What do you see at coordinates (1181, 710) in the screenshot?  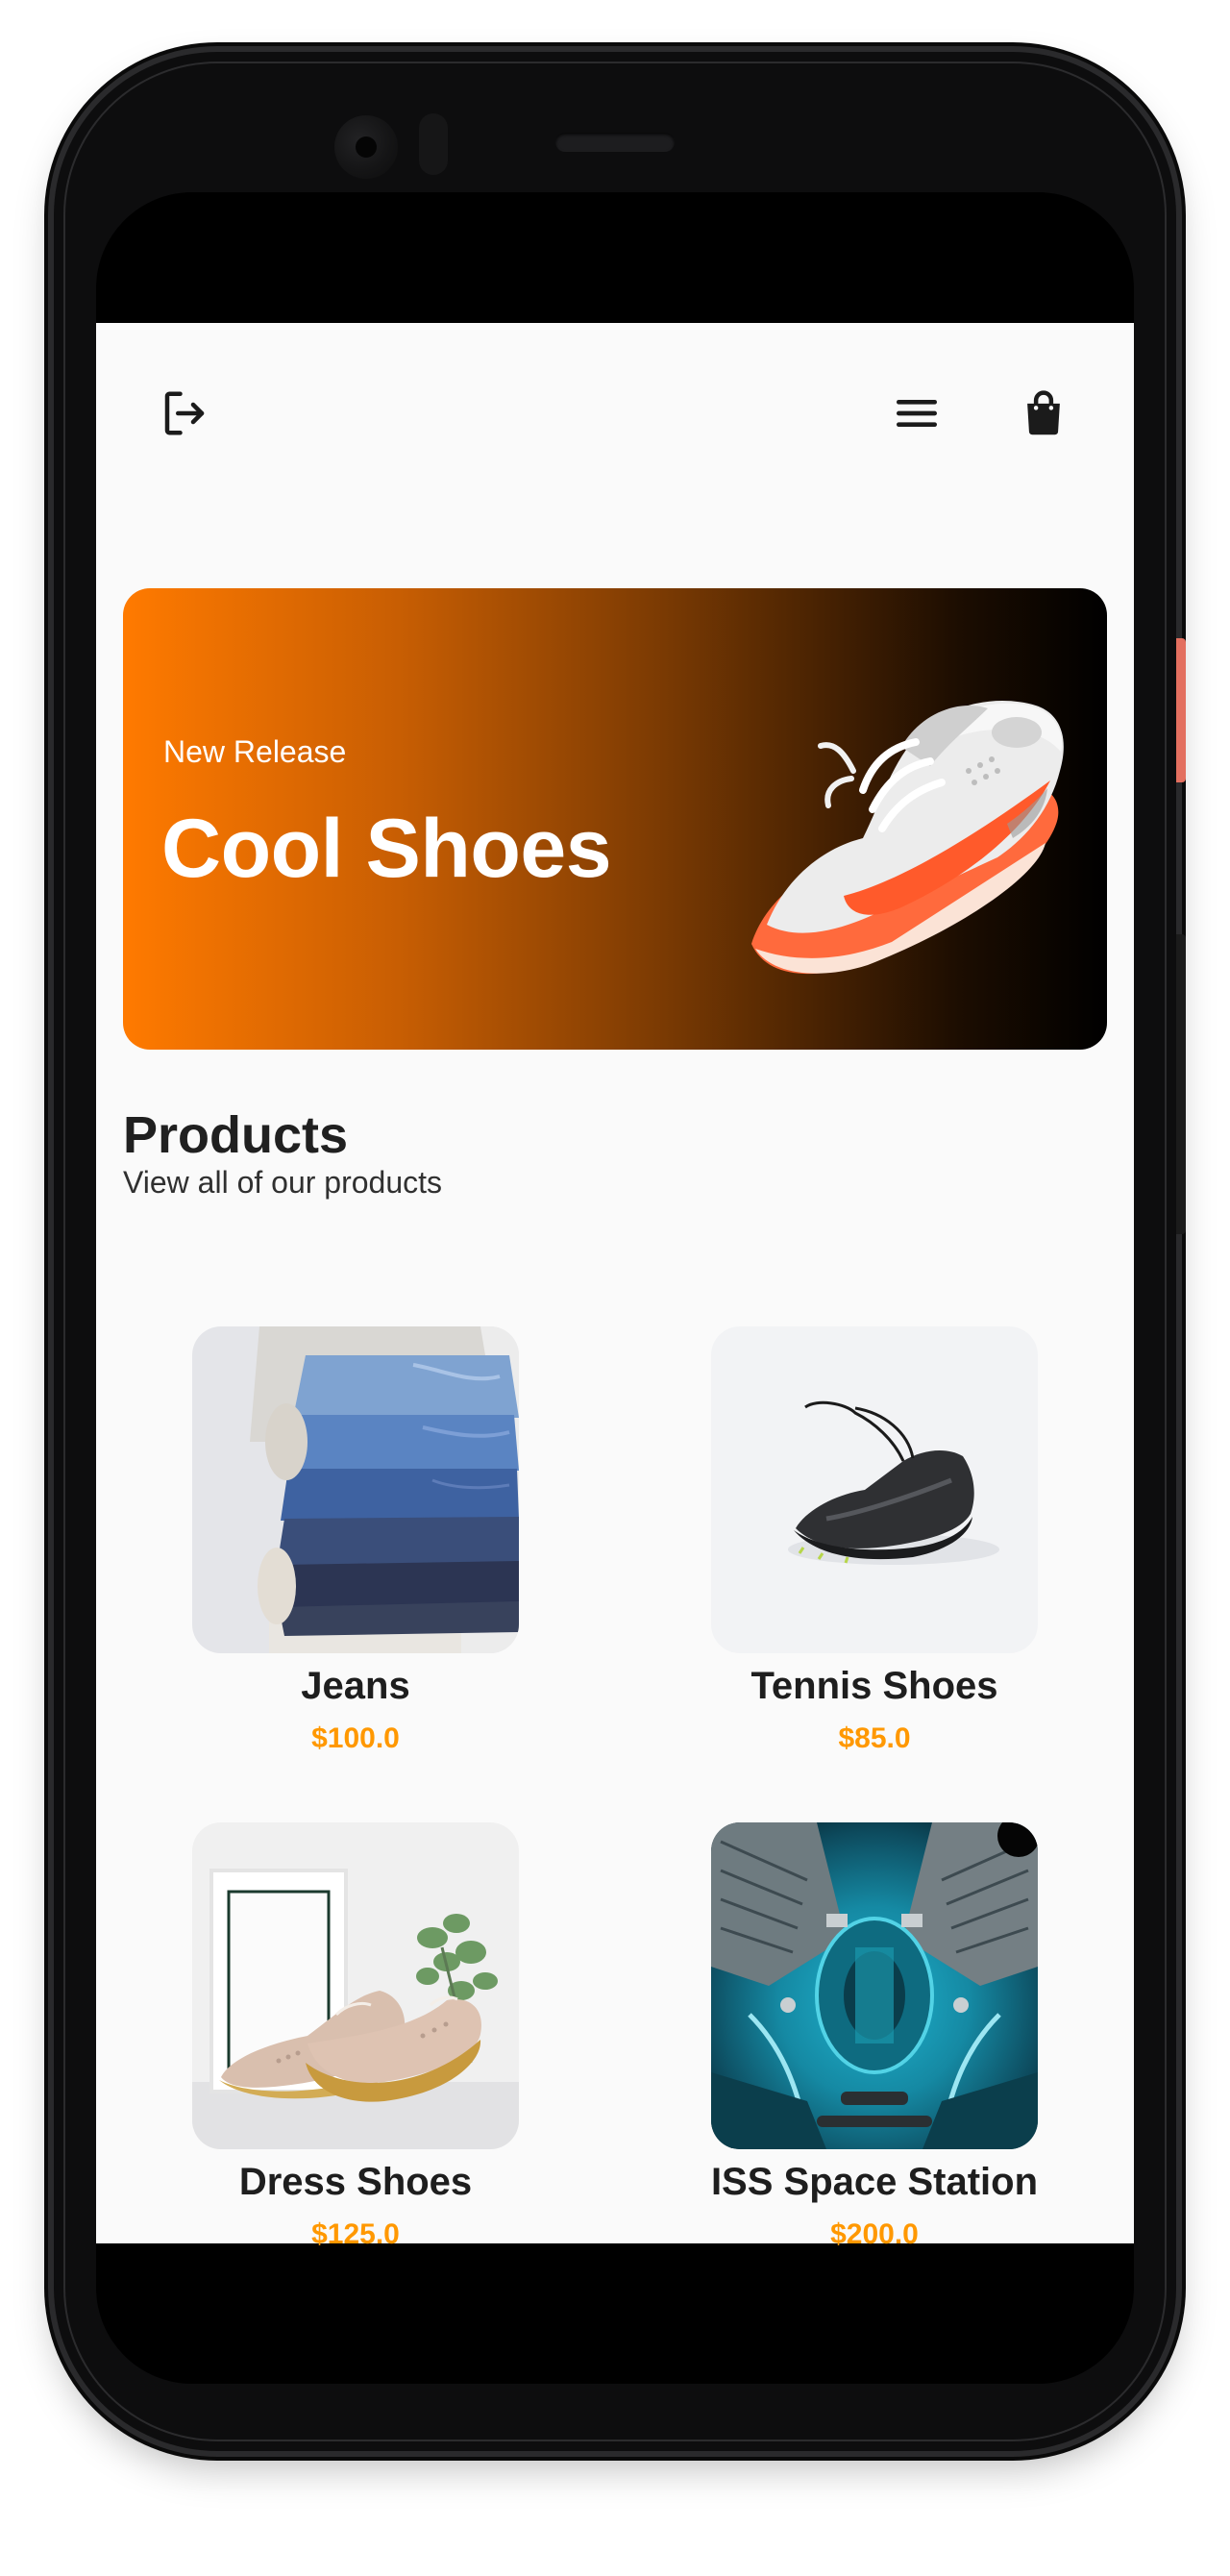 I see `power-button` at bounding box center [1181, 710].